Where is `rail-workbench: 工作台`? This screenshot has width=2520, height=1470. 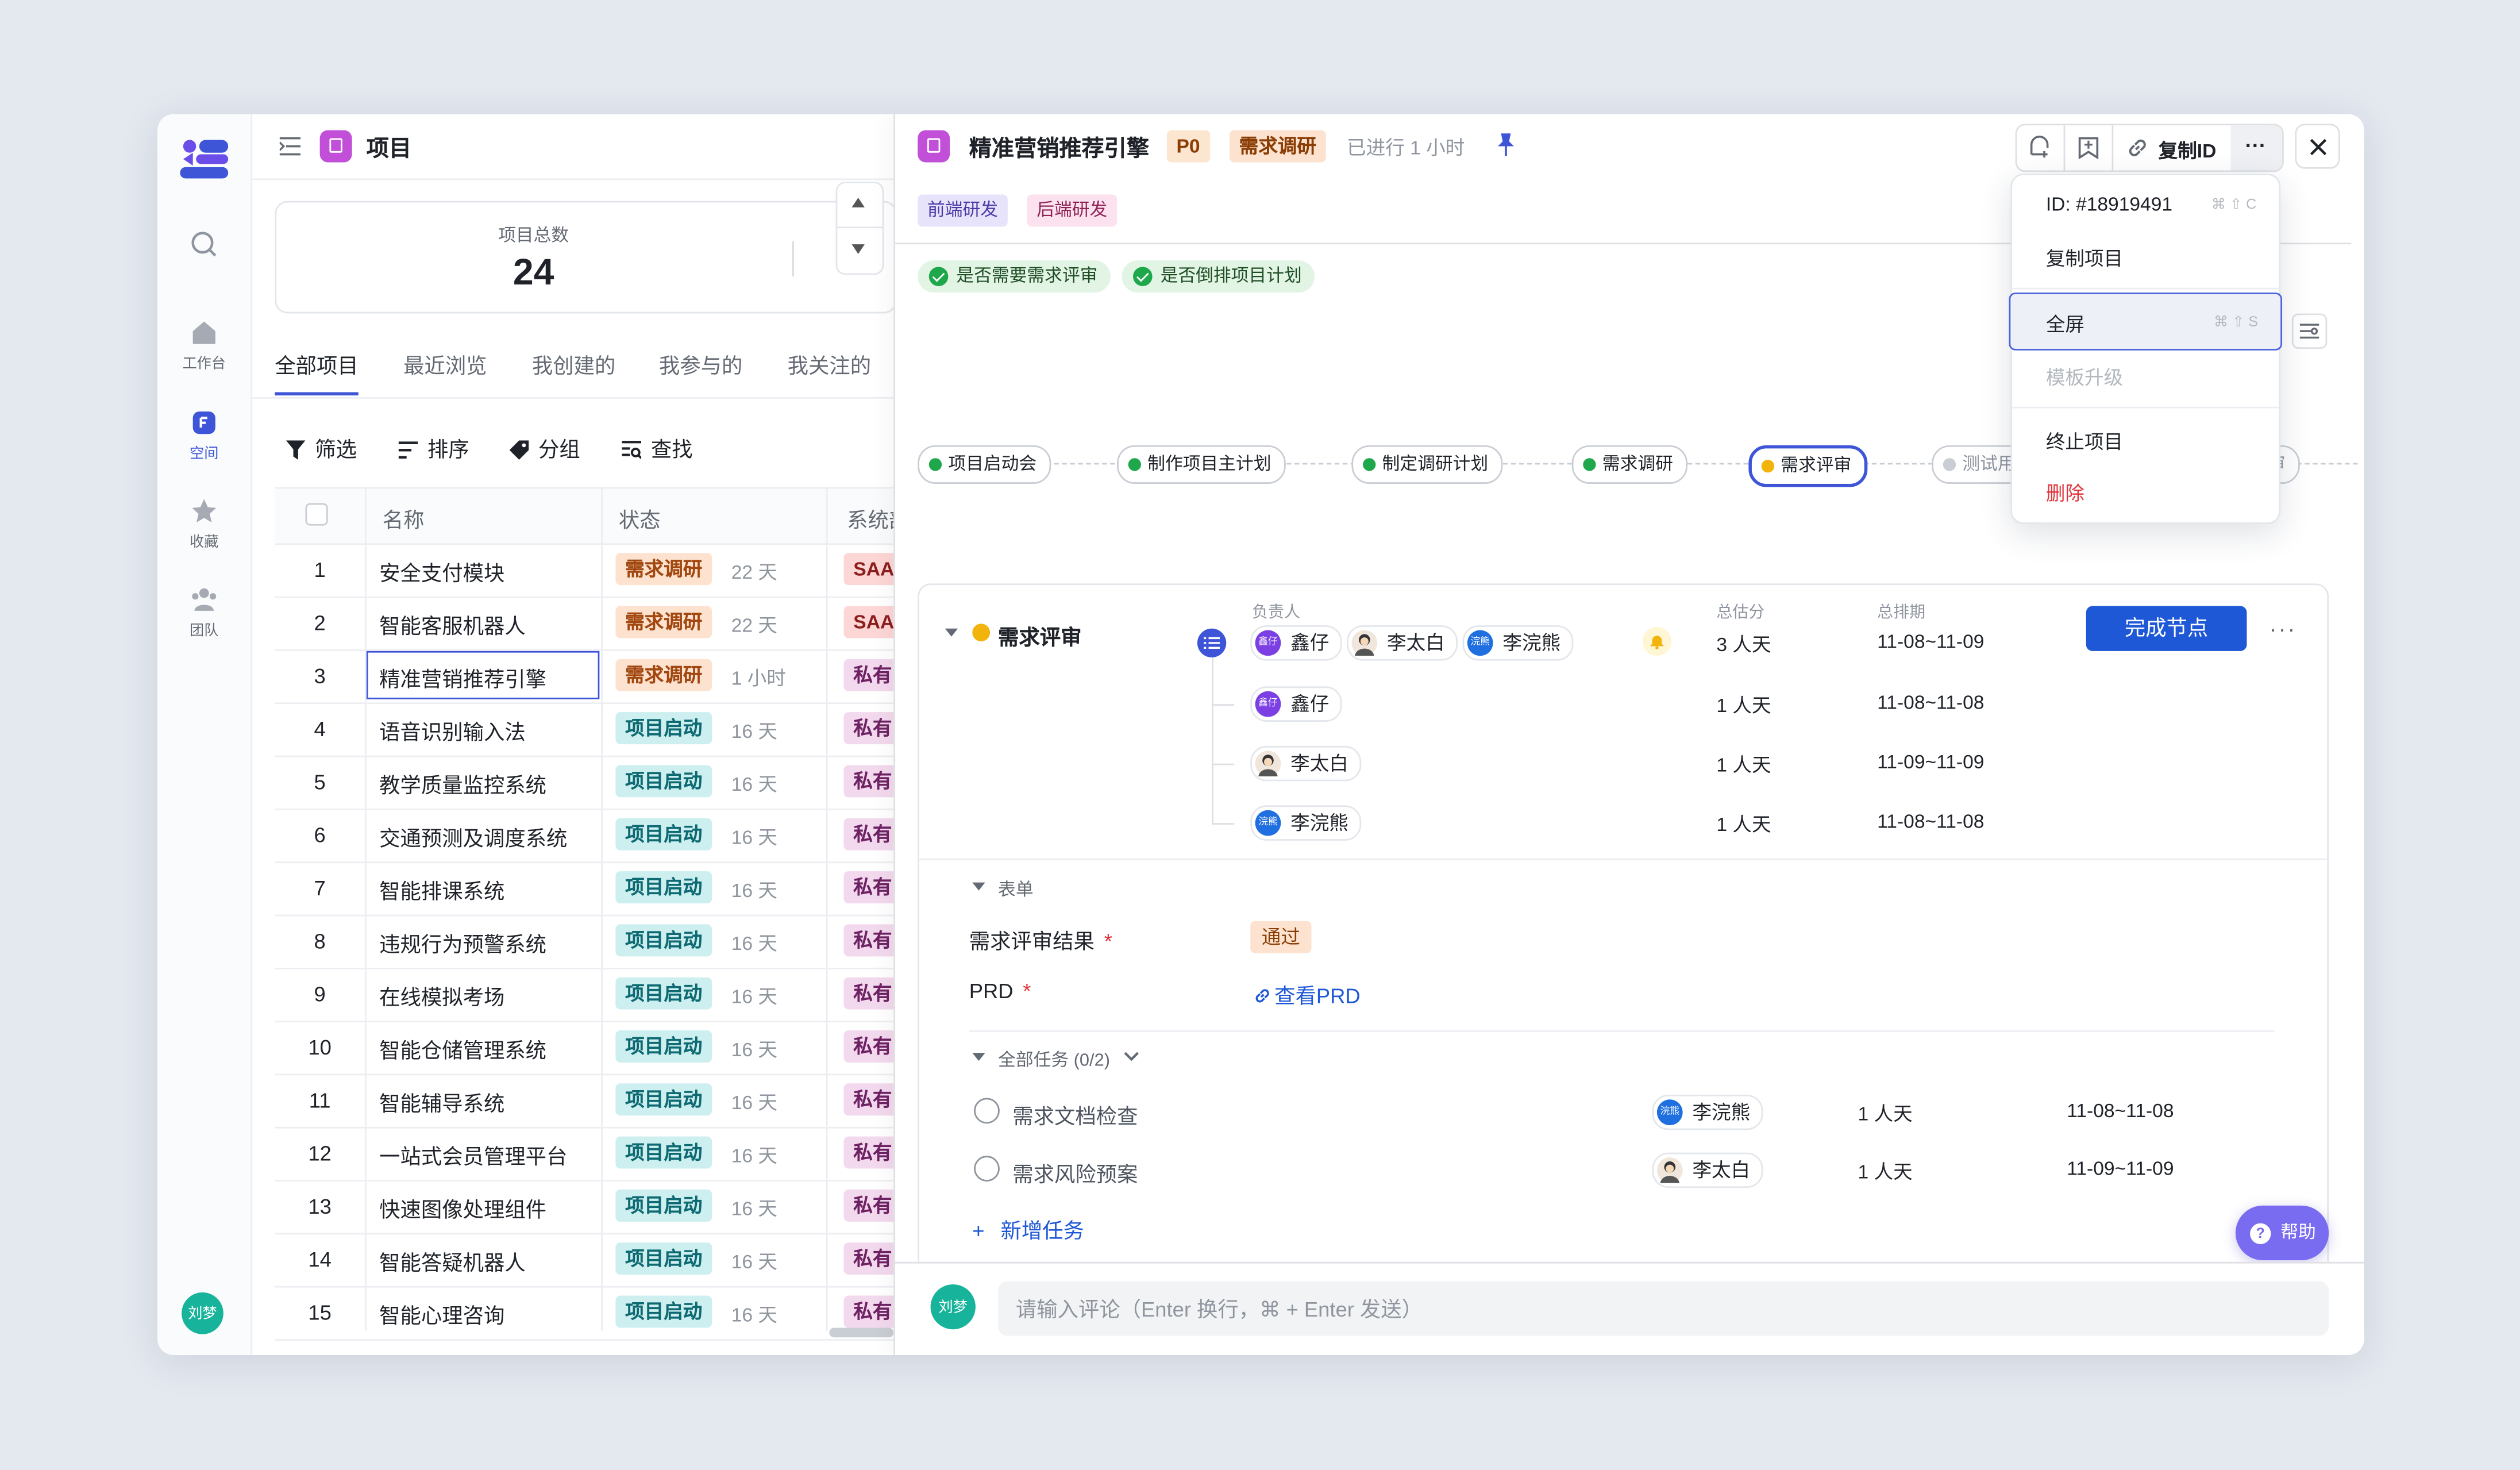 rail-workbench: 工作台 is located at coordinates (204, 345).